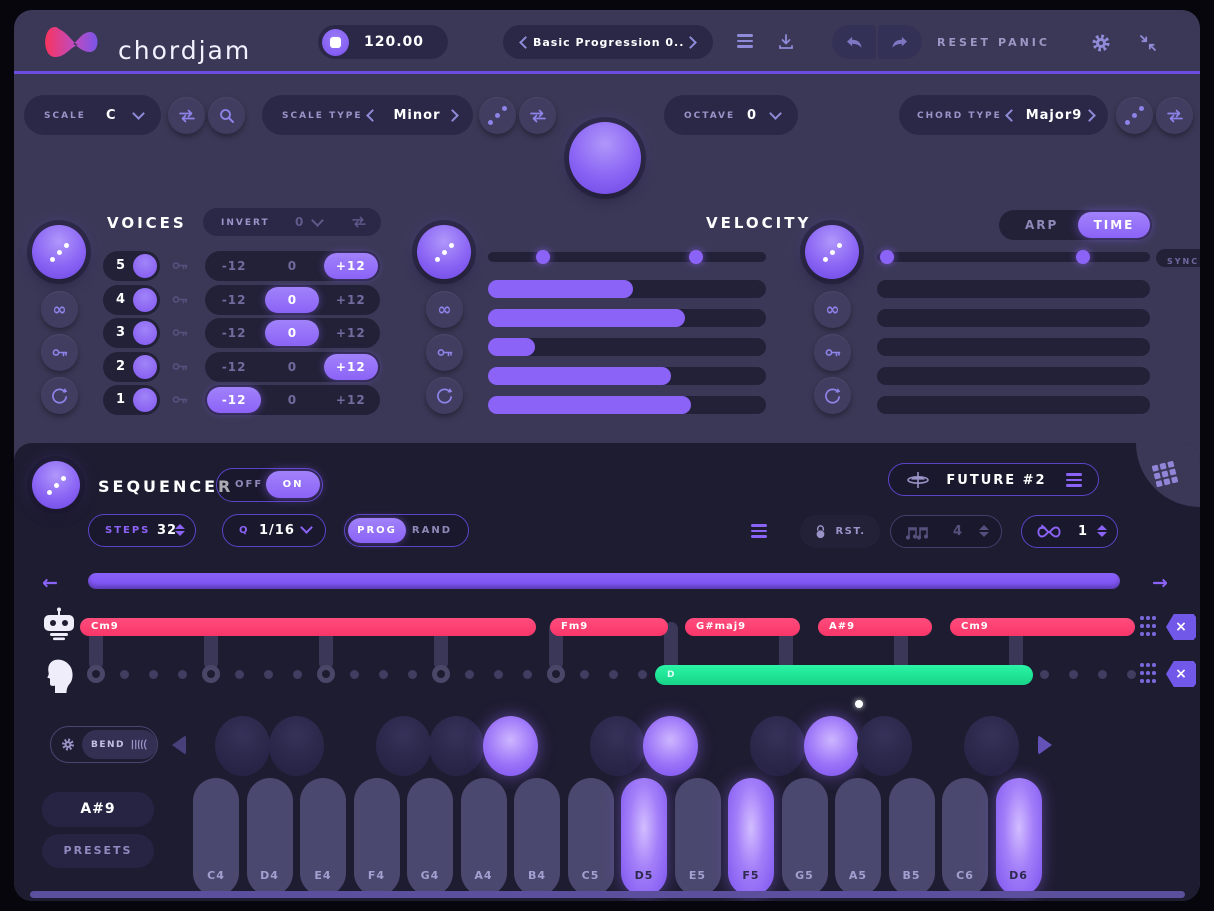 The image size is (1214, 911). Describe the element at coordinates (61, 675) in the screenshot. I see `human-head-icon` at that location.